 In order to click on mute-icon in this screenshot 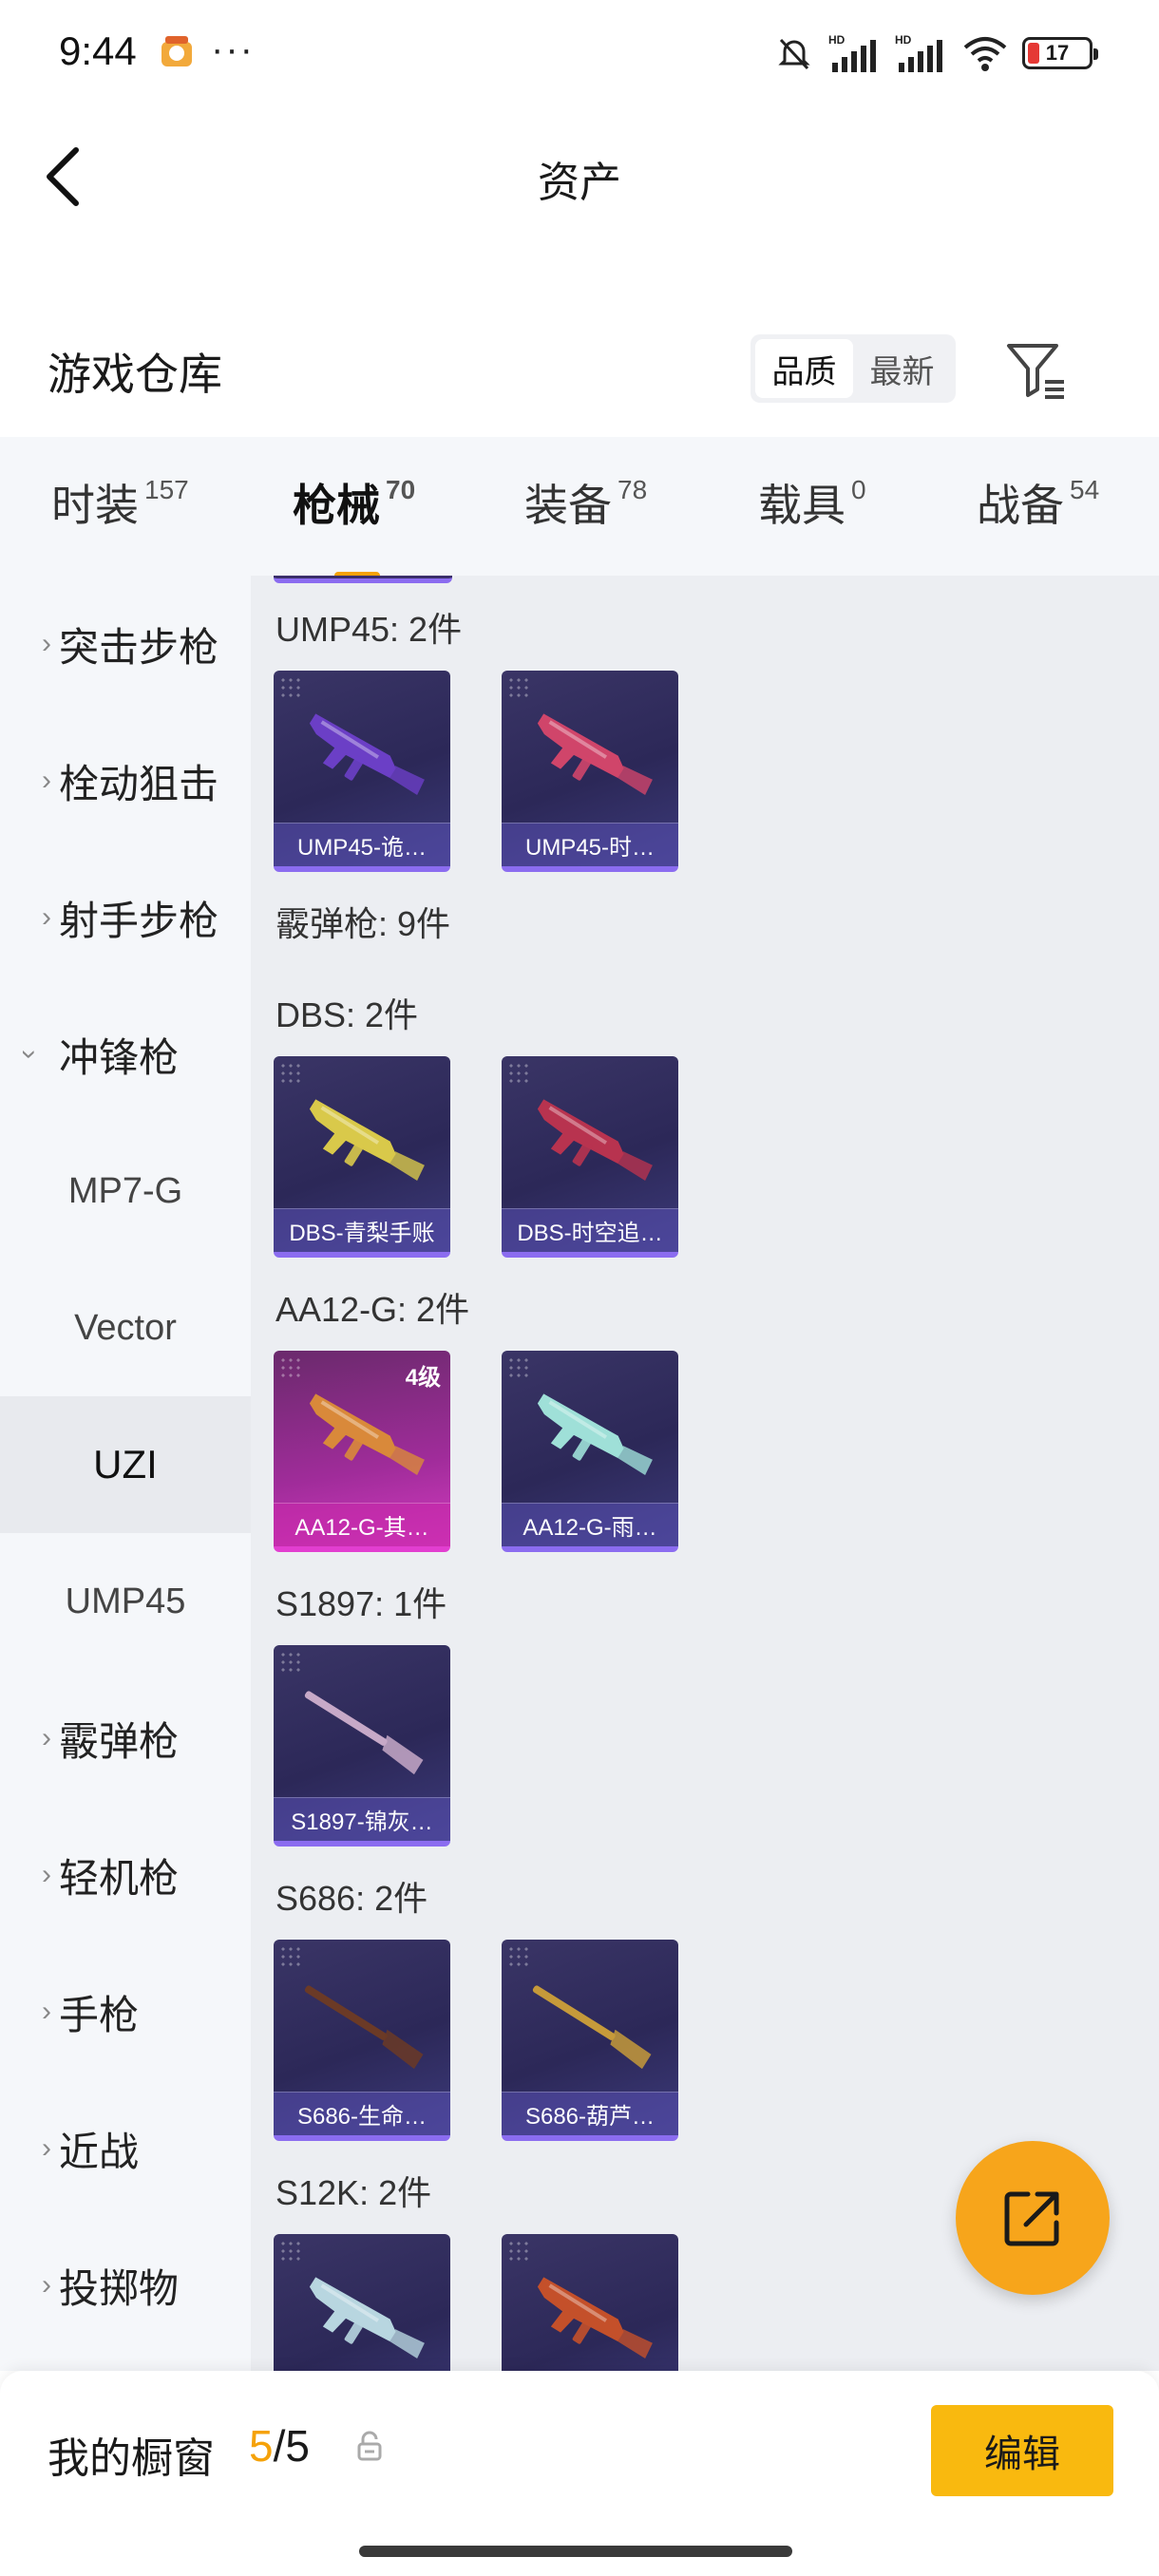, I will do `click(794, 54)`.